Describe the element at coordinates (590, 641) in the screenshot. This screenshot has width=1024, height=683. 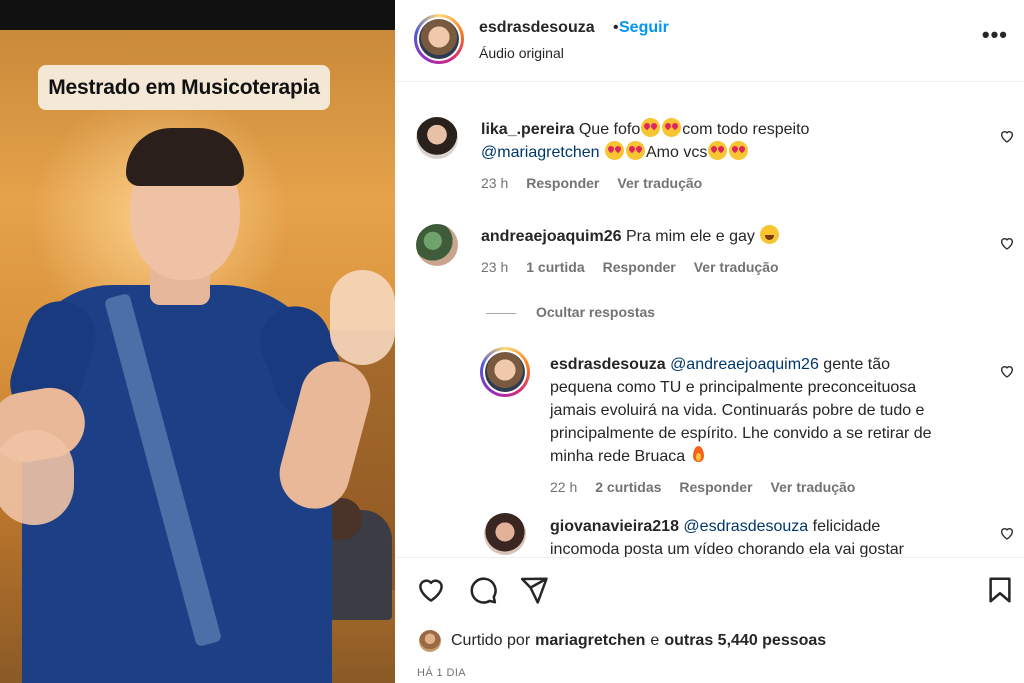
I see `liker-username: mariagretchen` at that location.